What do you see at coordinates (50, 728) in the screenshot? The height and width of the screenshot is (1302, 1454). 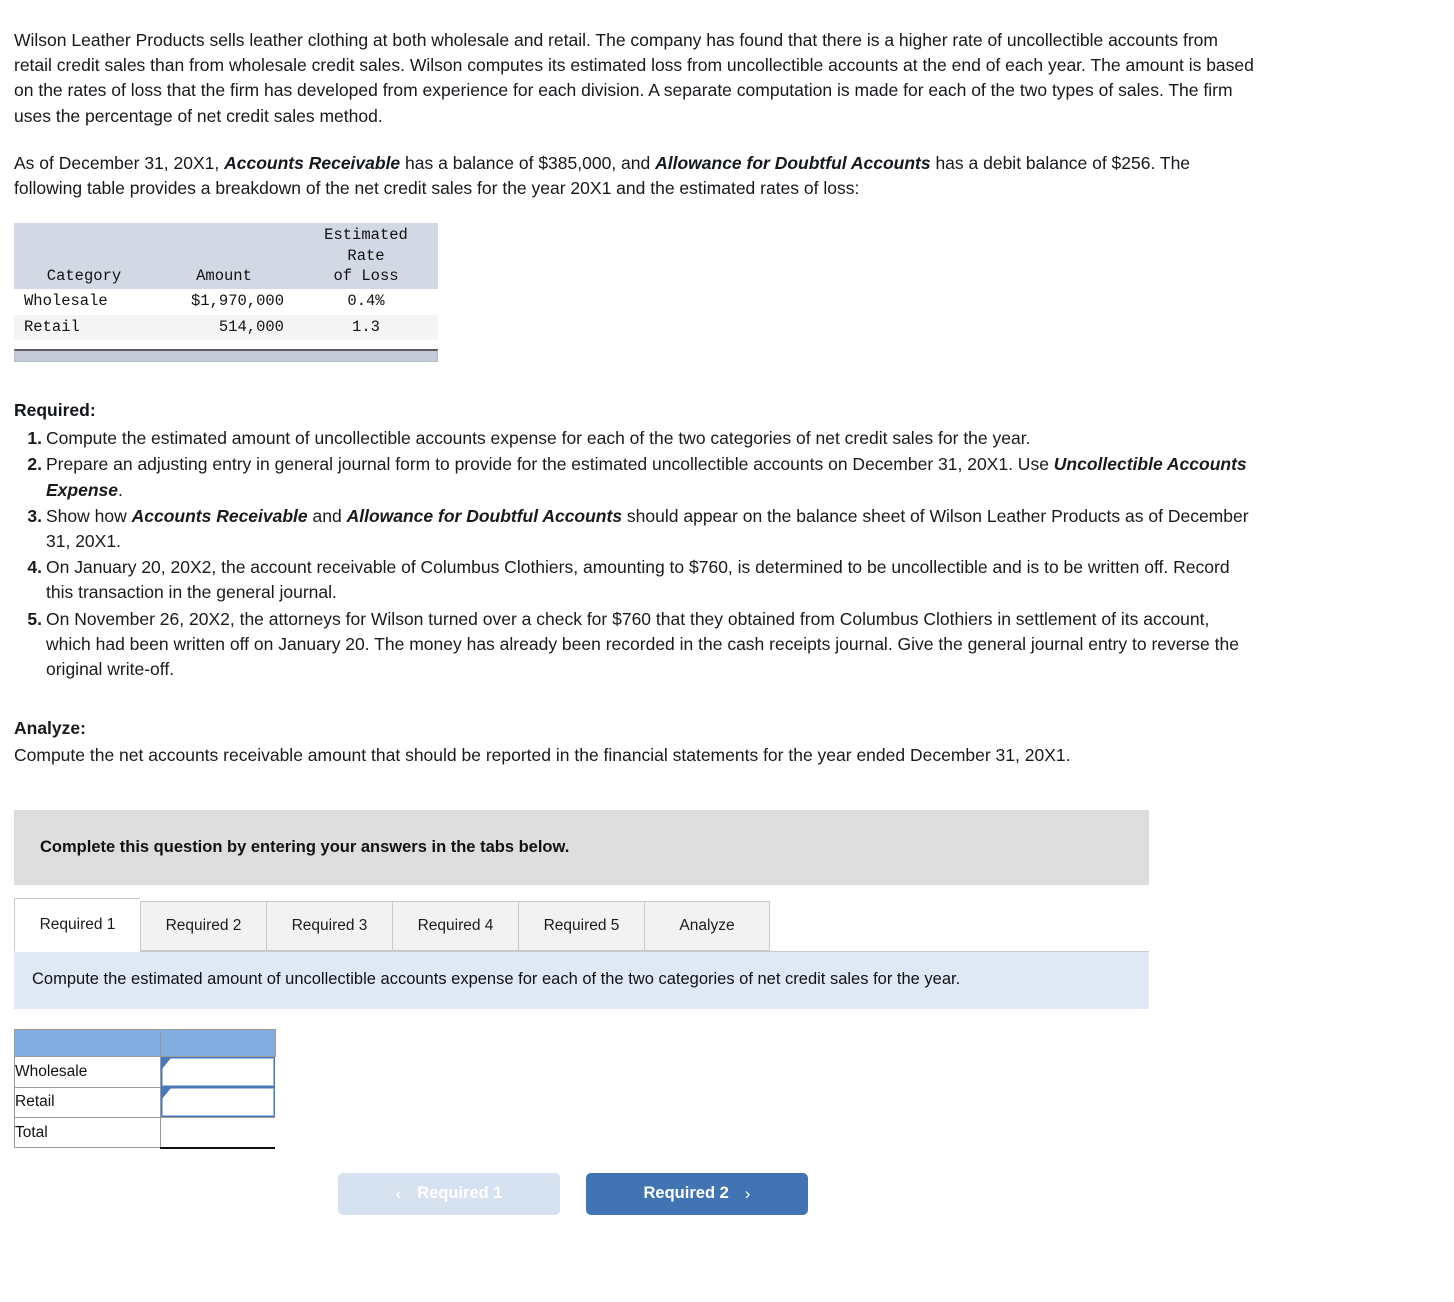 I see `analyze-heading: Analyze:` at bounding box center [50, 728].